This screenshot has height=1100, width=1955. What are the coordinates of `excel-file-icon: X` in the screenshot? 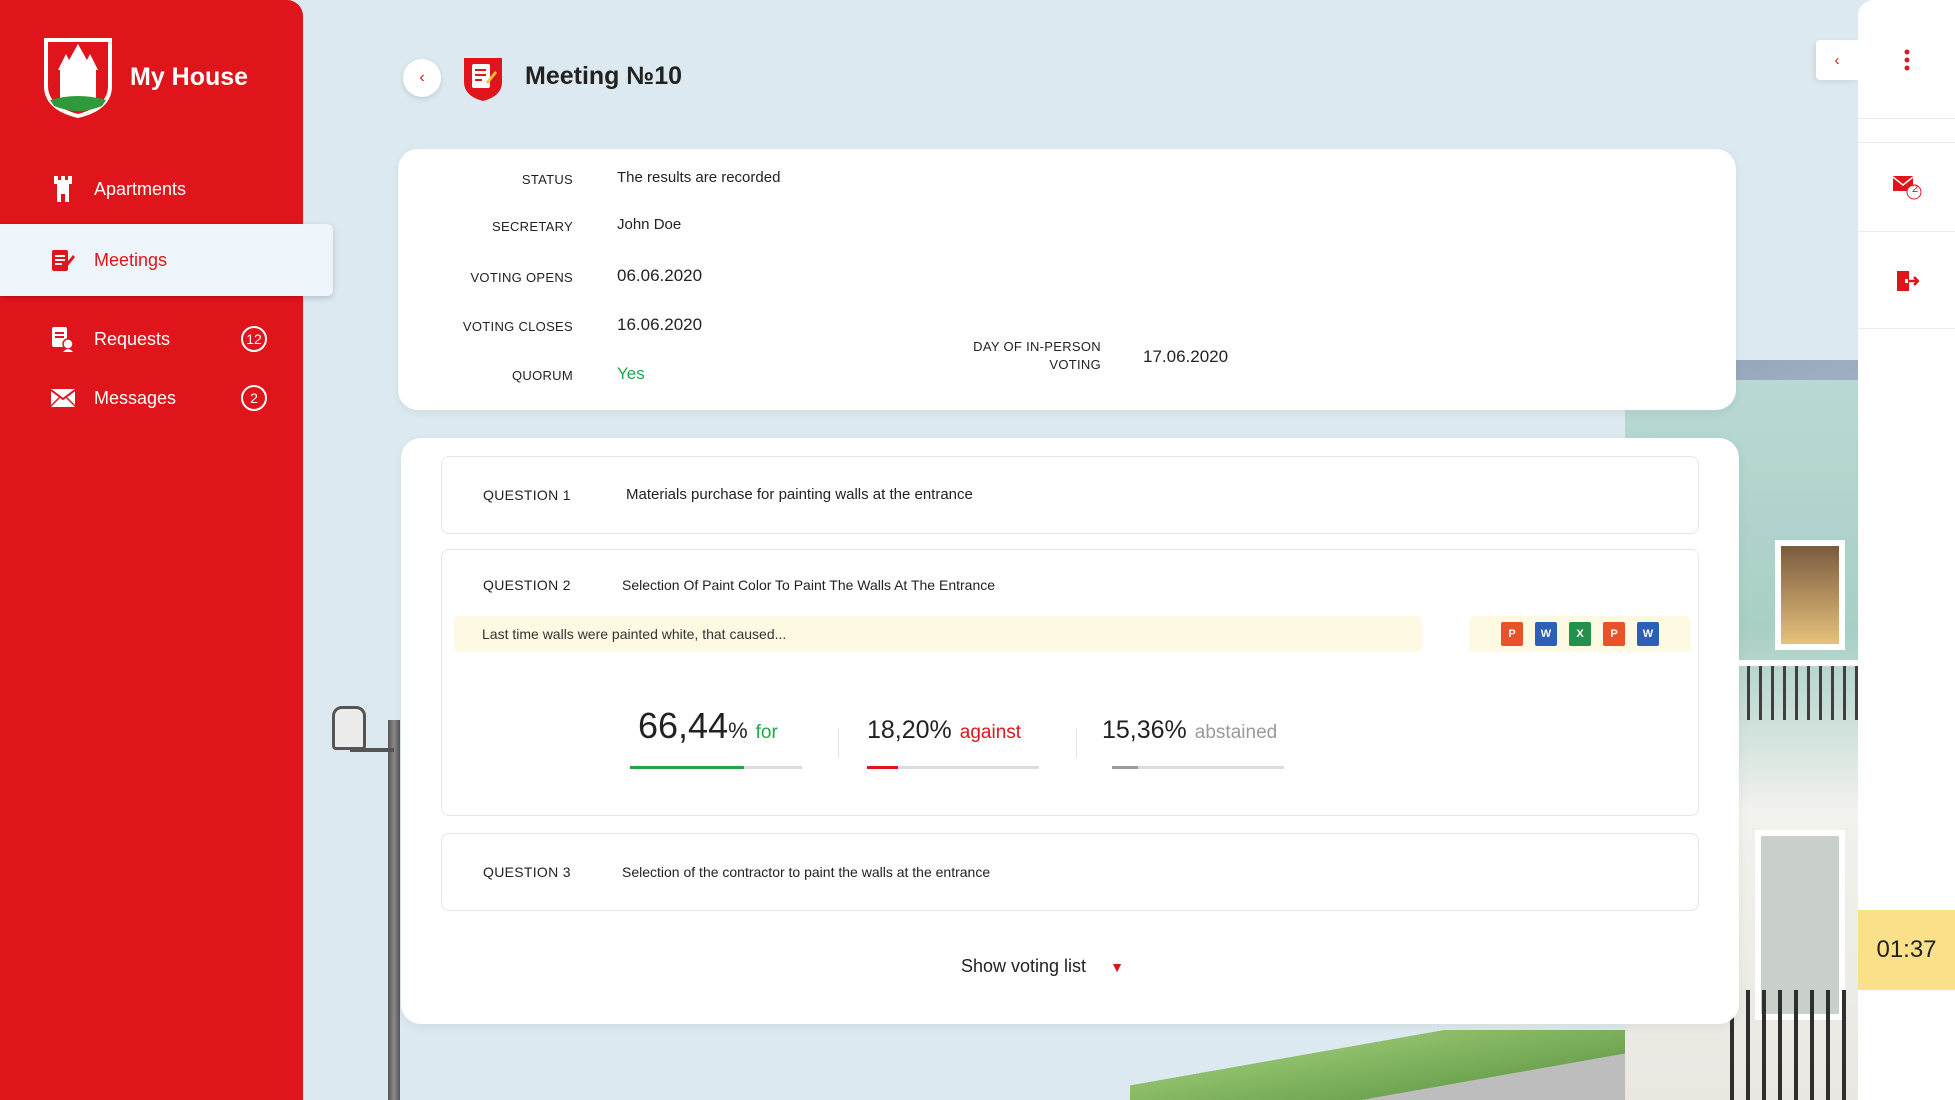 It's located at (1580, 634).